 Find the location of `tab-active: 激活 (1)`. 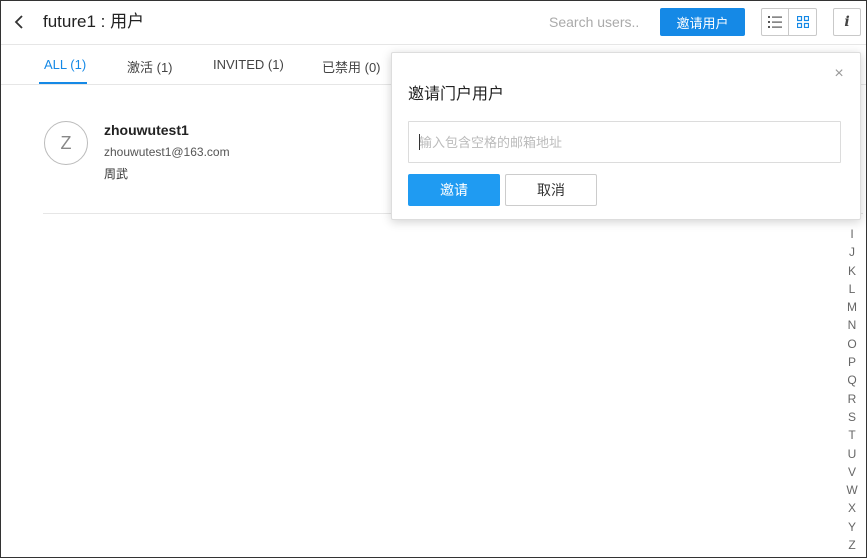

tab-active: 激活 (1) is located at coordinates (150, 66).